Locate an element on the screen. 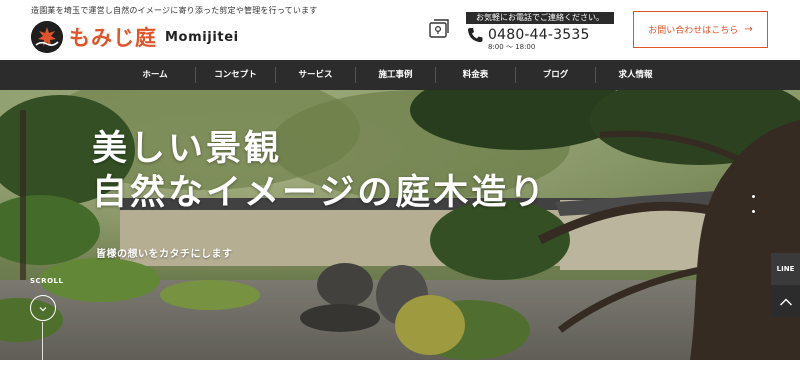 The image size is (800, 380). global-navigation: ホーム コンセプト サービス 施工事例 料金表 ブログ 求人情報 is located at coordinates (400, 75).